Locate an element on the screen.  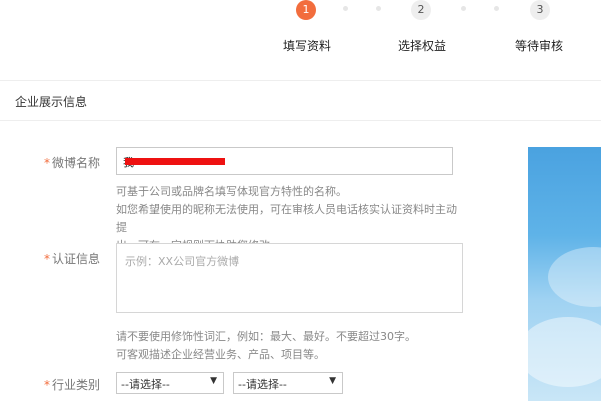
redaction-mark is located at coordinates (175, 161).